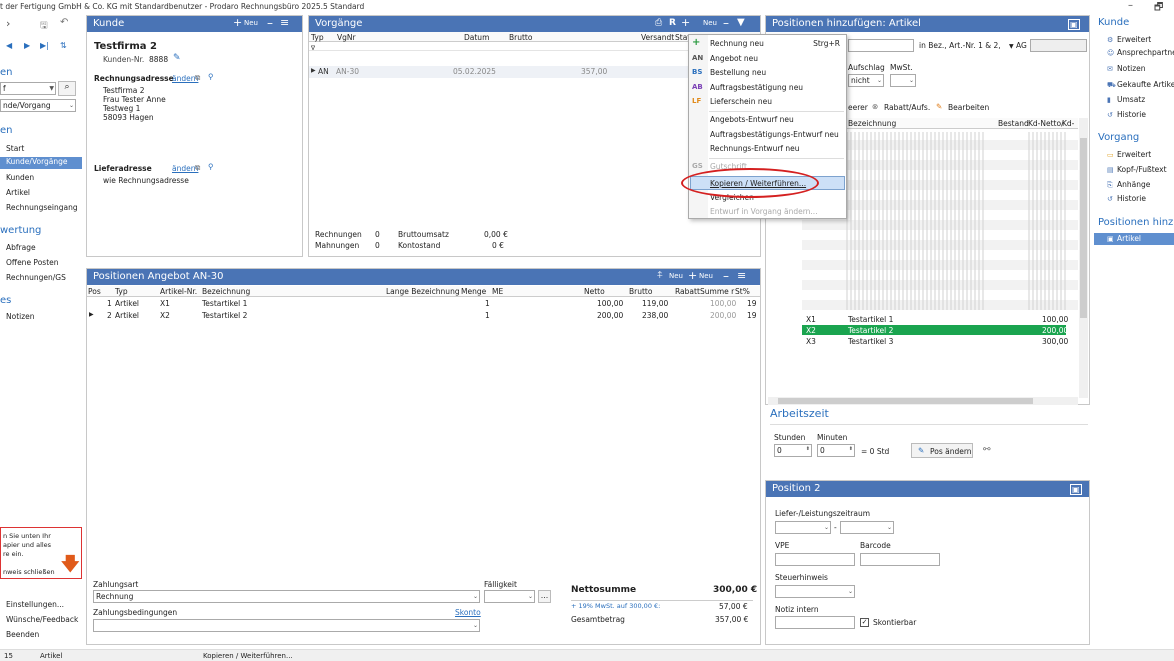 Image resolution: width=1174 pixels, height=661 pixels. I want to click on menu-item-auftragsbestaetigung-neu: AB Auftragsbestätigung neu, so click(767, 88).